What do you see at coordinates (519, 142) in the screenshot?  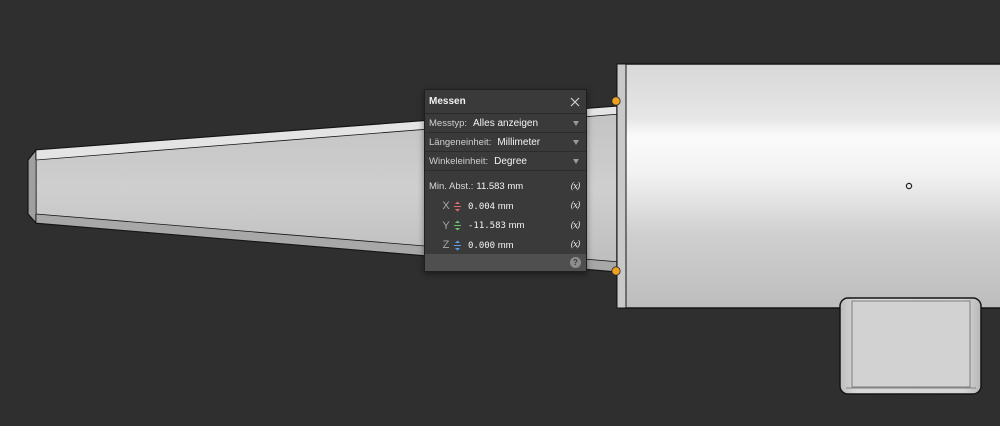 I see `length-unit-value: Millimeter` at bounding box center [519, 142].